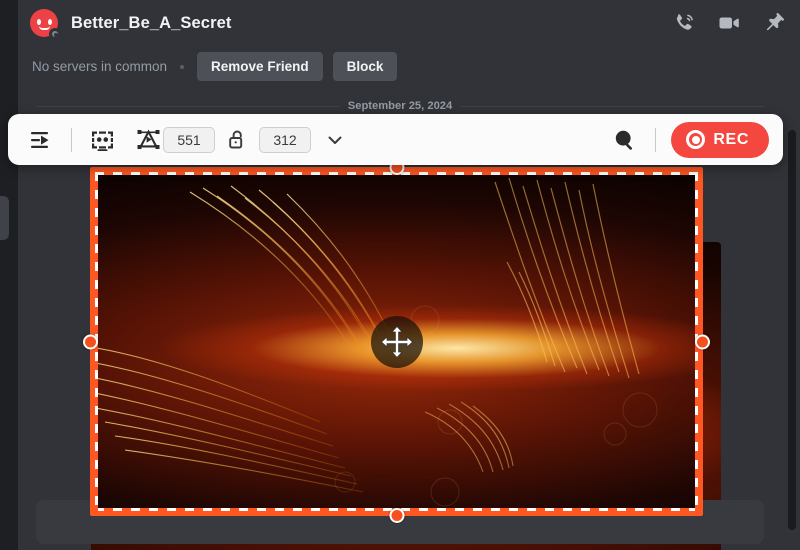  Describe the element at coordinates (396, 515) in the screenshot. I see `handle-bottom` at that location.